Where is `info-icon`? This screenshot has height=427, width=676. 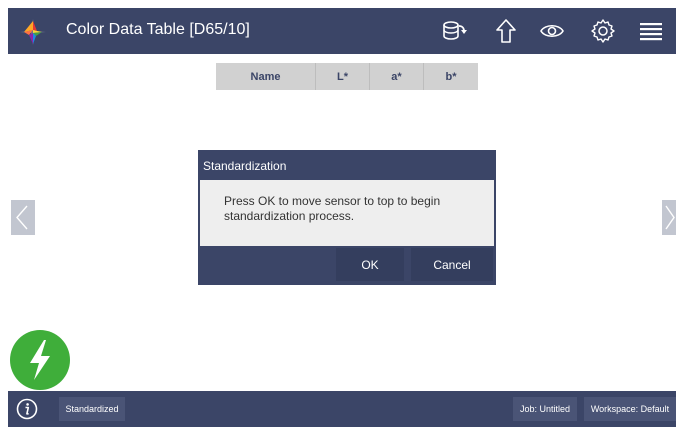
info-icon is located at coordinates (27, 409).